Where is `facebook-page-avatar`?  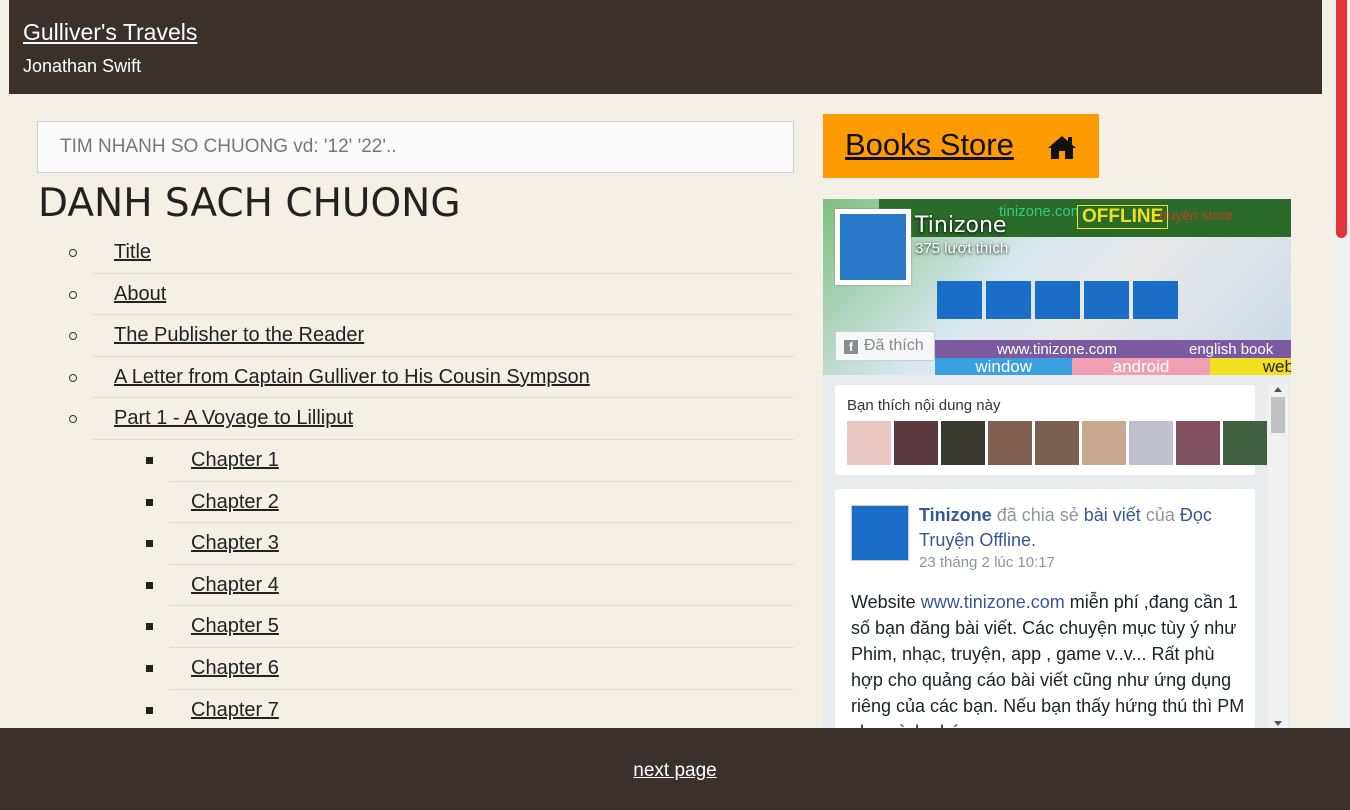 facebook-page-avatar is located at coordinates (873, 247).